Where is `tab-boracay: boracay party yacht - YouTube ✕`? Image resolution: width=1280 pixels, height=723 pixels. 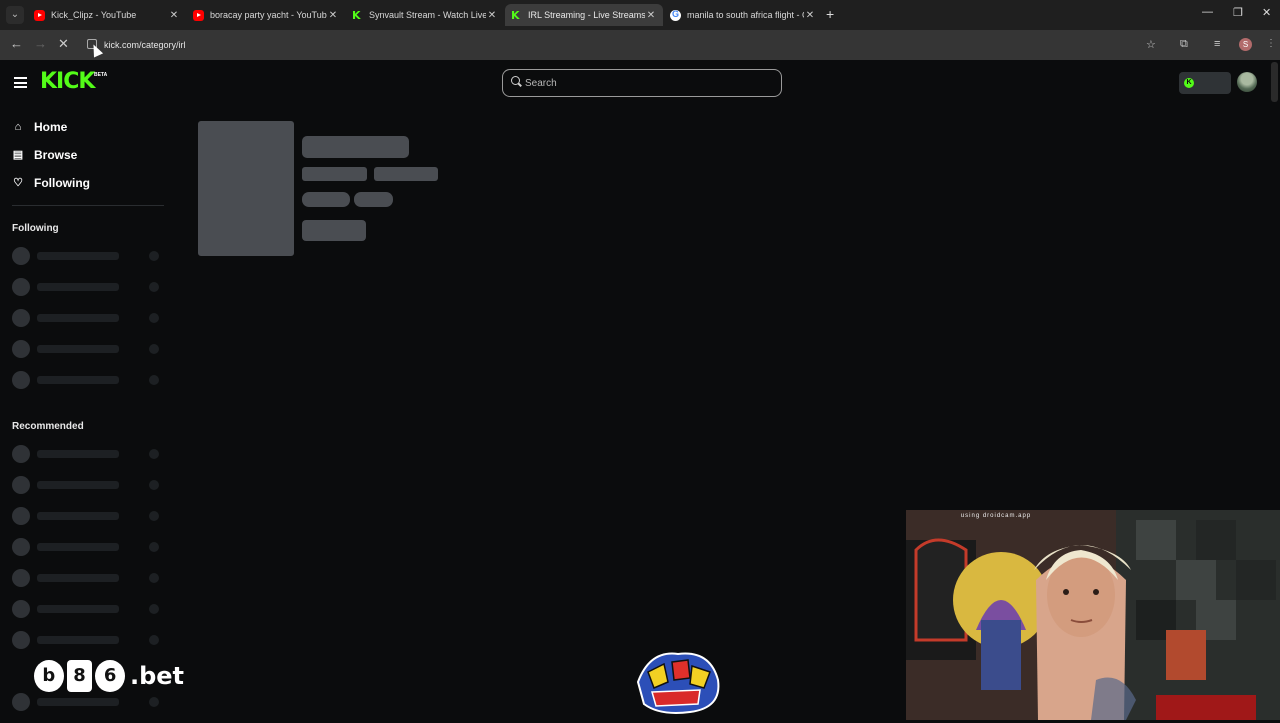
tab-boracay: boracay party yacht - YouTube ✕ is located at coordinates (266, 15).